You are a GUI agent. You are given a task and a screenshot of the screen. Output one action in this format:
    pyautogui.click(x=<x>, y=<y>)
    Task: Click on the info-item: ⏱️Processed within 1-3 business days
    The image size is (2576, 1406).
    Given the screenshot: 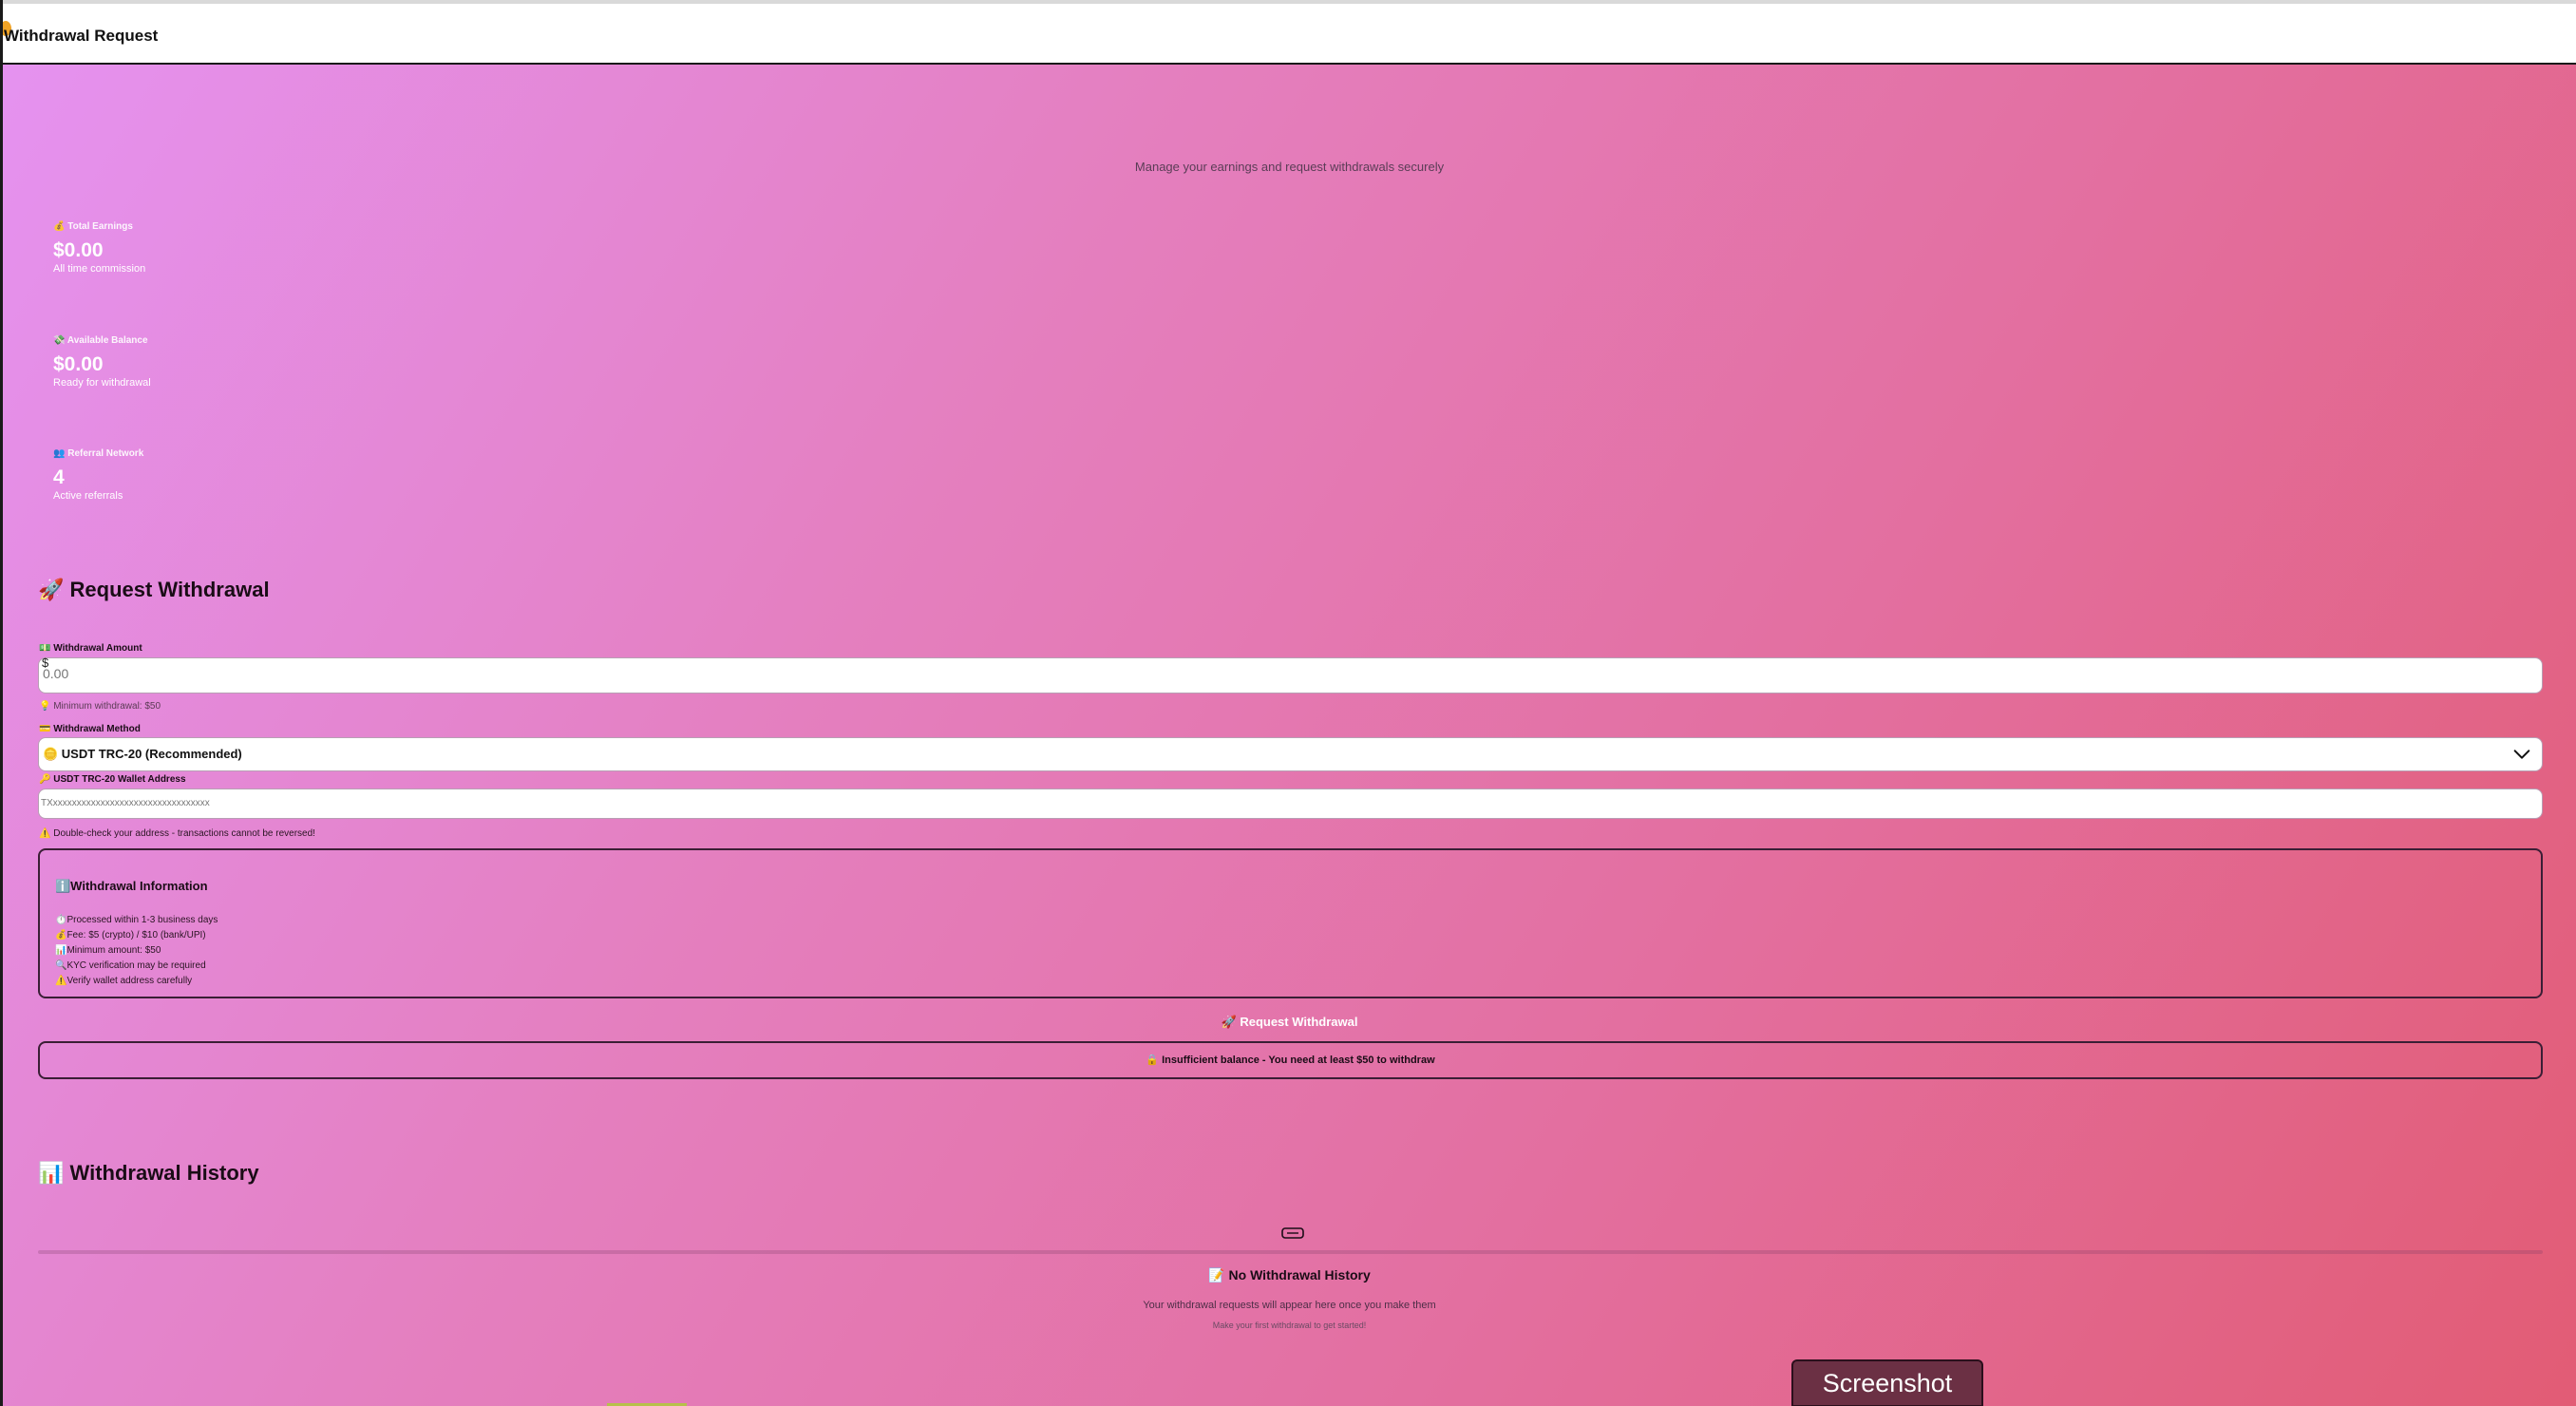 What is the action you would take?
    pyautogui.click(x=136, y=920)
    